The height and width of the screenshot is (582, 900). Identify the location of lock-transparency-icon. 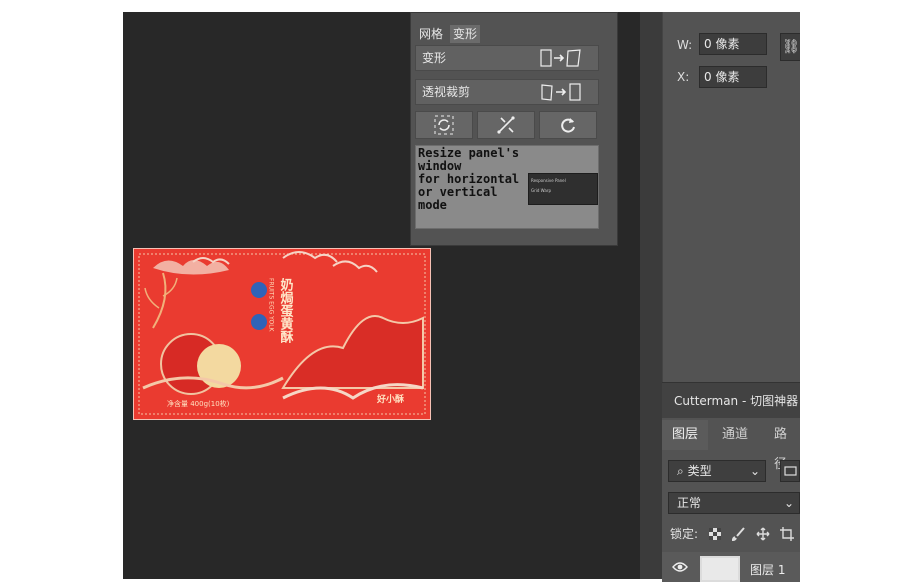
(715, 534).